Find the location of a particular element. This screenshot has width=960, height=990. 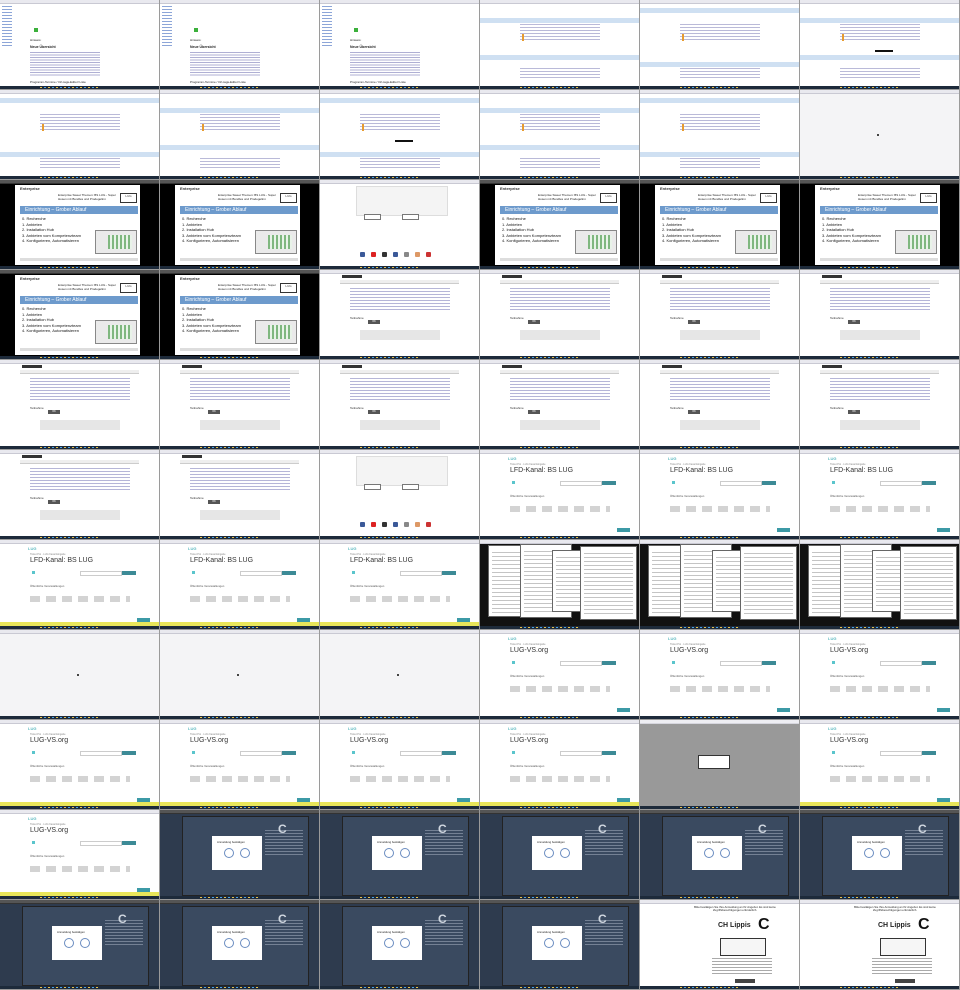

small-dialog is located at coordinates (714, 762).